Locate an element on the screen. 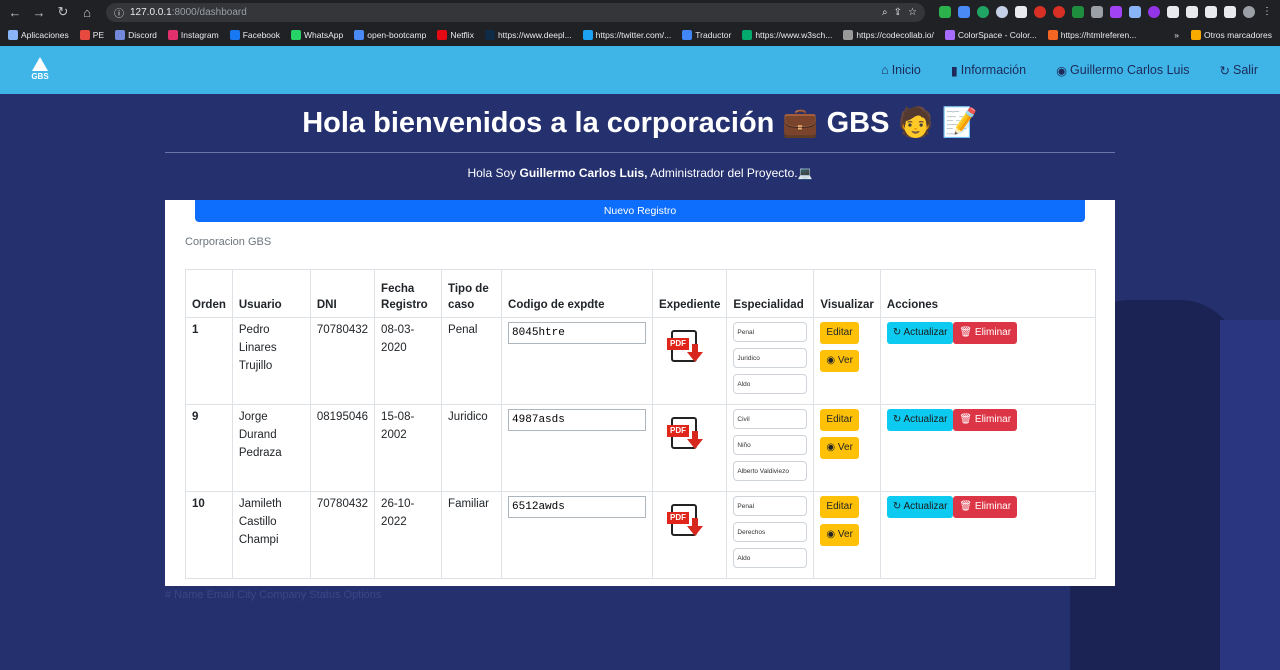 This screenshot has height=670, width=1280. bookmark-item: Aplicaciones is located at coordinates (38, 35).